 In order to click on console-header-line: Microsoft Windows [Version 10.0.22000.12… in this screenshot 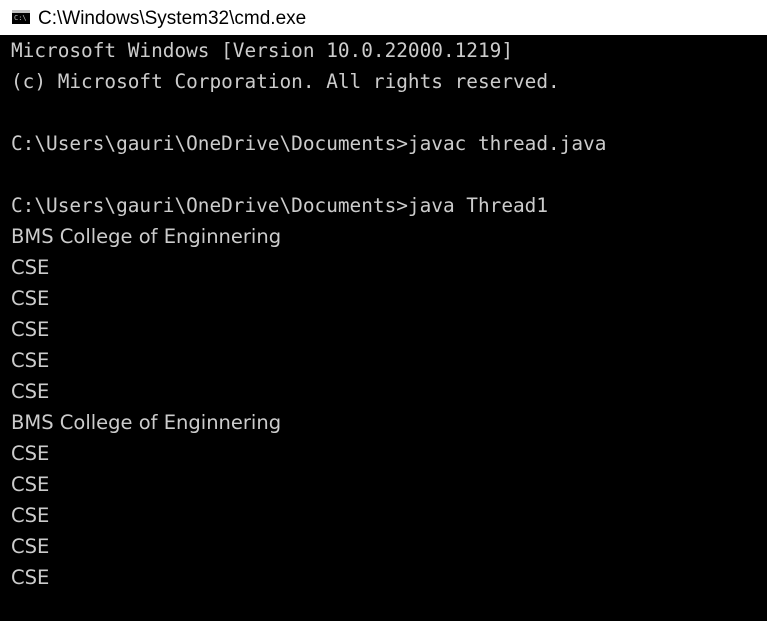, I will do `click(262, 50)`.